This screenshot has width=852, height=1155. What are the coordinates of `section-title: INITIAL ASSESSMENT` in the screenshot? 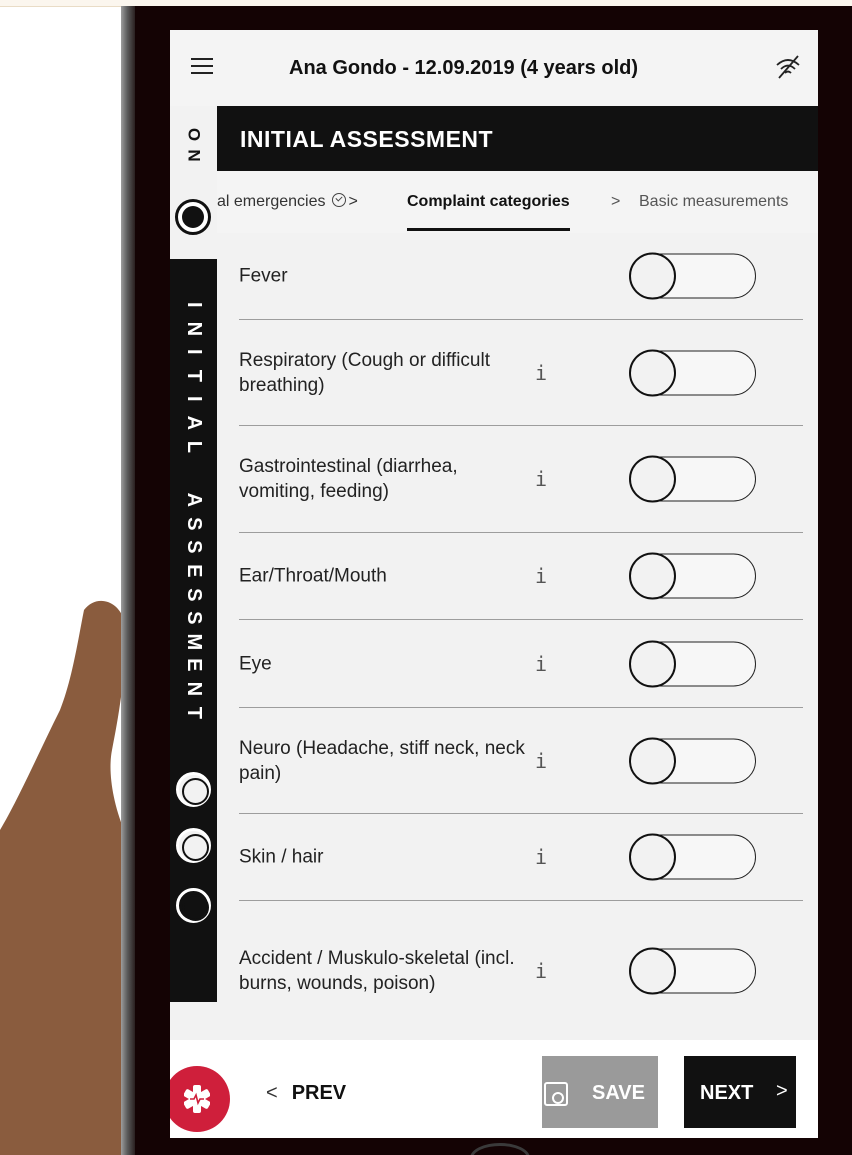 It's located at (367, 139).